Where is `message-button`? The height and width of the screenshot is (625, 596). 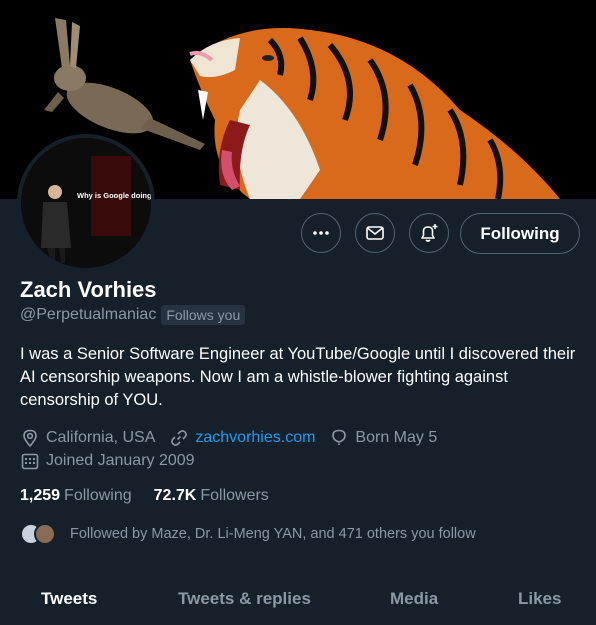
message-button is located at coordinates (375, 233).